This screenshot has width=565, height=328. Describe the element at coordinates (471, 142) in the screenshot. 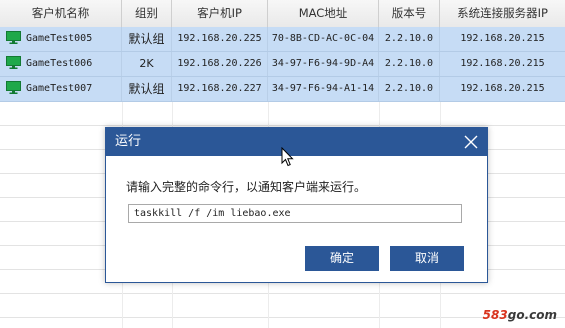

I see `close-icon` at that location.